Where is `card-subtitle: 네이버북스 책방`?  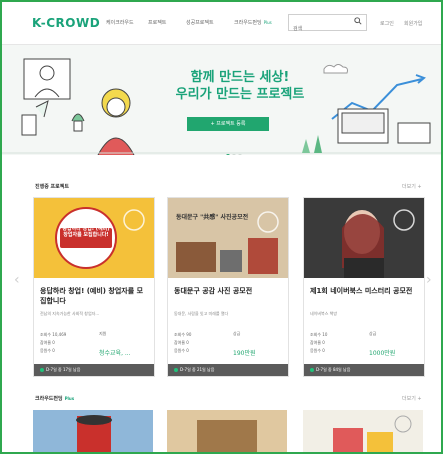 card-subtitle: 네이버북스 책방 is located at coordinates (324, 313).